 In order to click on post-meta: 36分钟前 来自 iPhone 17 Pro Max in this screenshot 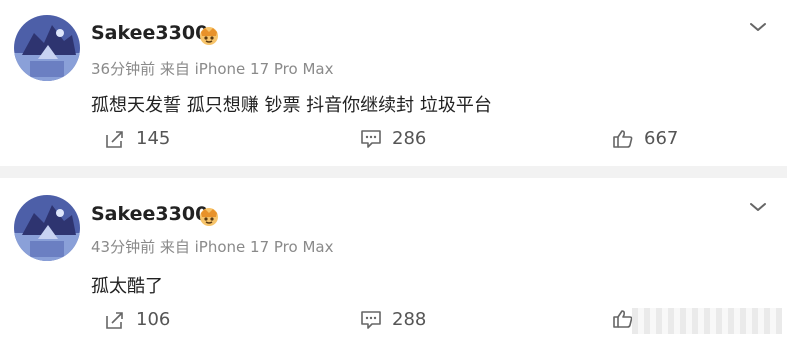, I will do `click(212, 68)`.